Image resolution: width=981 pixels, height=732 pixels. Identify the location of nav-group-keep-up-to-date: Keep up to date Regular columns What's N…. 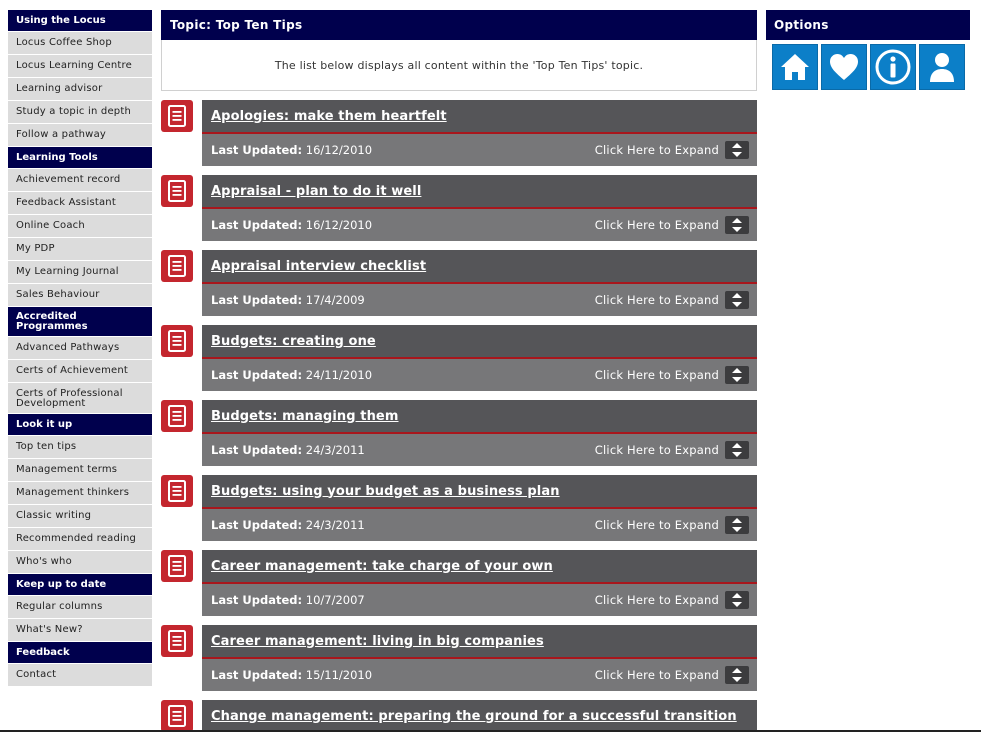
(80, 607).